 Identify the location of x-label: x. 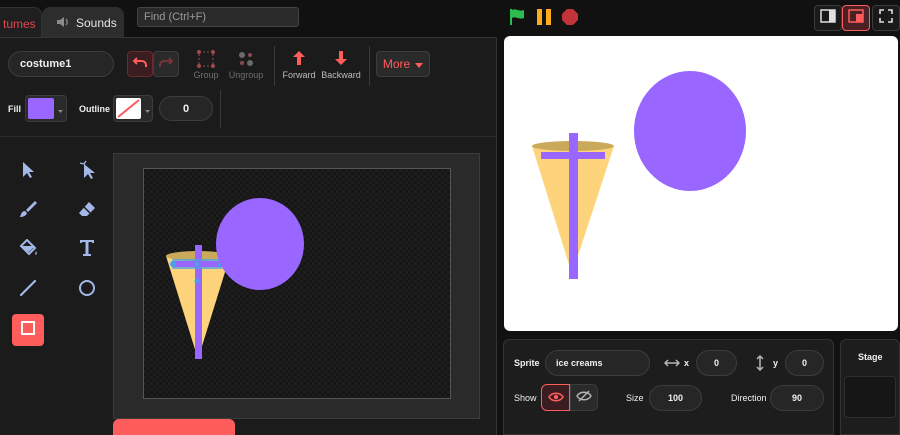
(687, 363).